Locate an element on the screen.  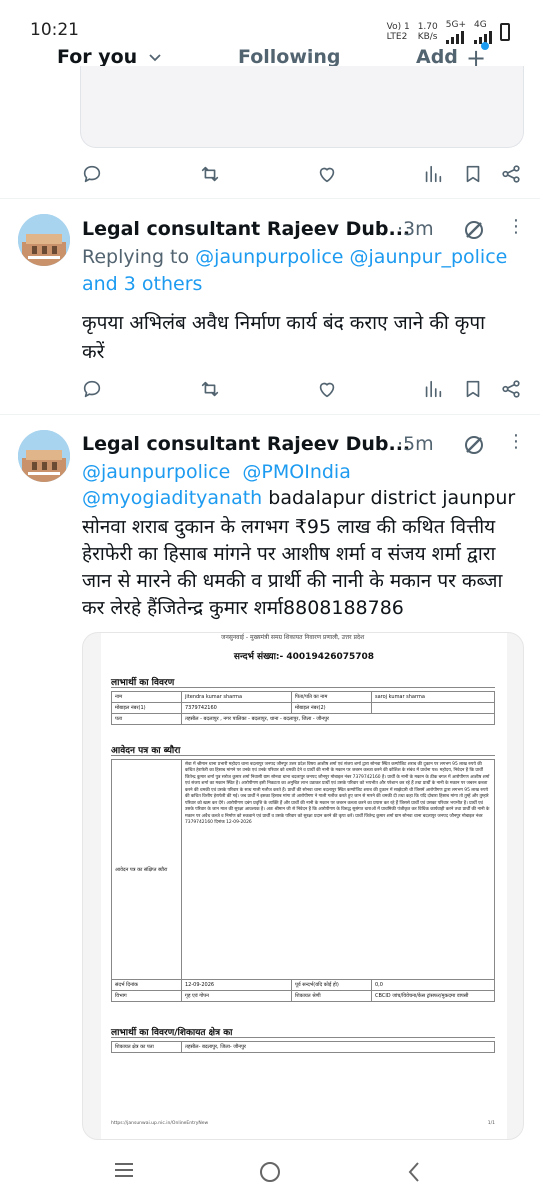
tab-add: Add is located at coordinates (437, 57).